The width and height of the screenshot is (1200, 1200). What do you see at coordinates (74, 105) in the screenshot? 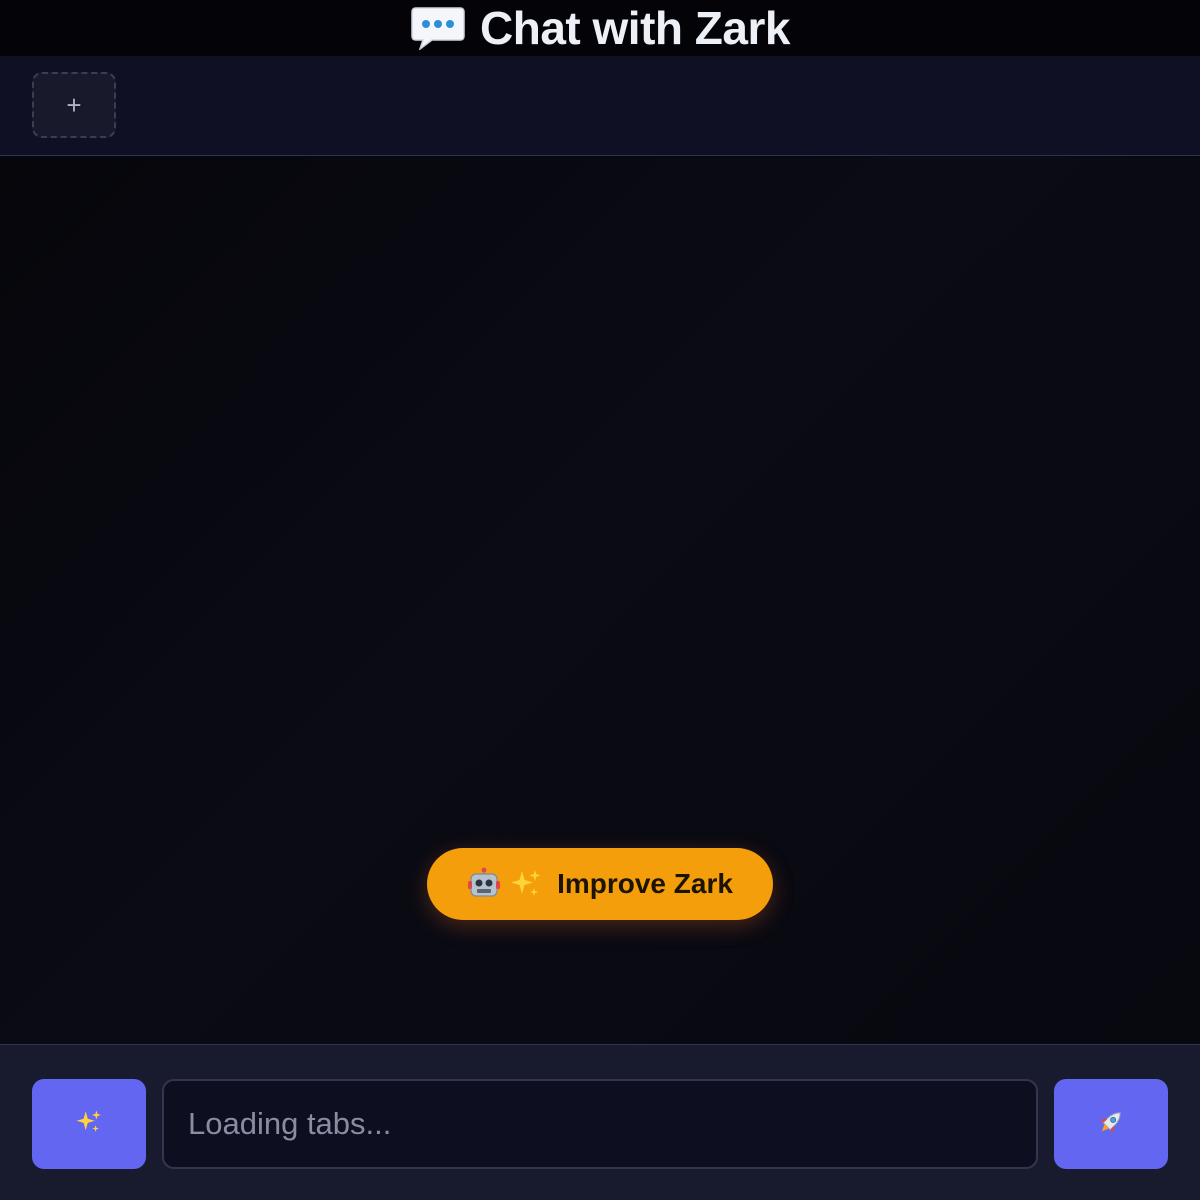
I see `add-tab-button: +` at bounding box center [74, 105].